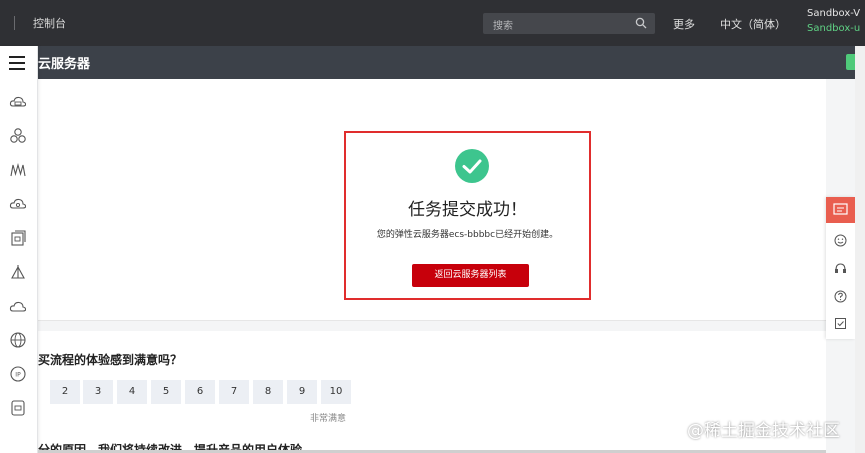  What do you see at coordinates (18, 64) in the screenshot?
I see `menu-icon` at bounding box center [18, 64].